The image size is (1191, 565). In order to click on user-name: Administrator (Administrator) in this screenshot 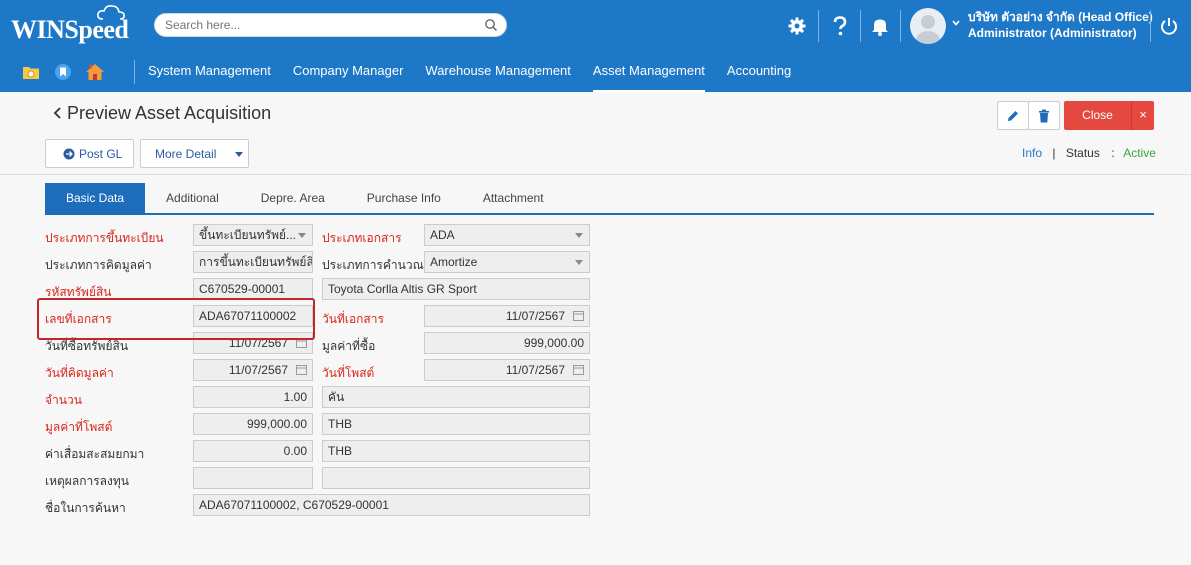, I will do `click(1052, 33)`.